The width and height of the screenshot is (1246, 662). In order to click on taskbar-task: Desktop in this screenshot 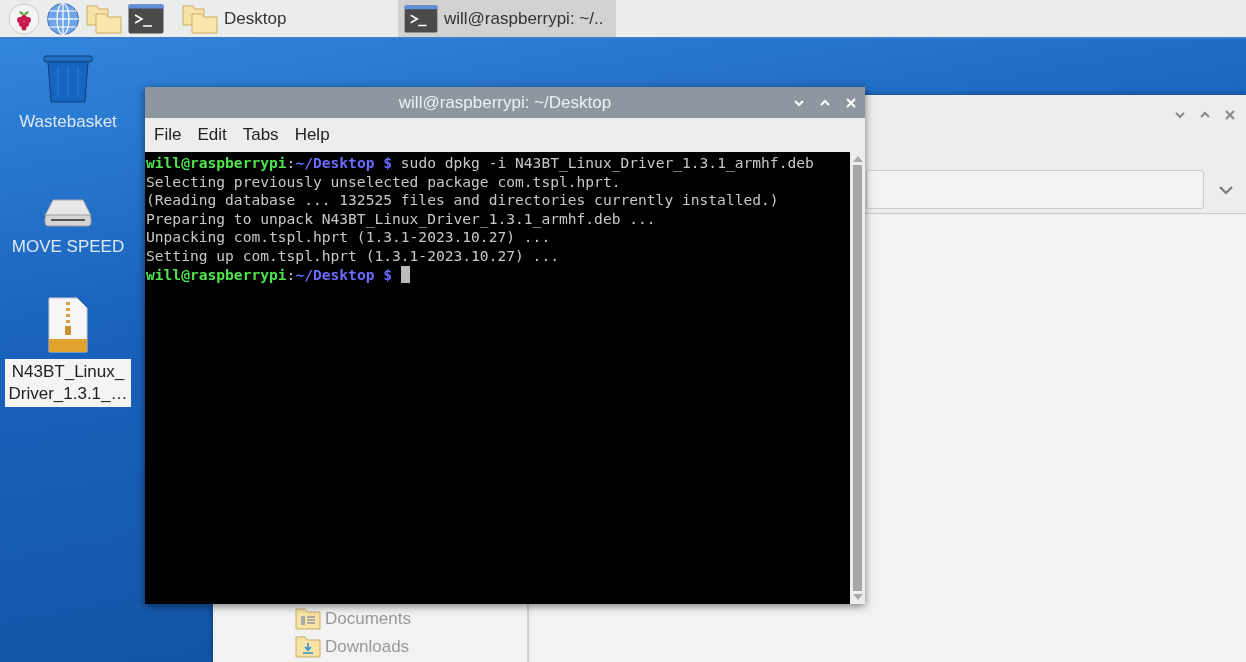, I will do `click(281, 18)`.